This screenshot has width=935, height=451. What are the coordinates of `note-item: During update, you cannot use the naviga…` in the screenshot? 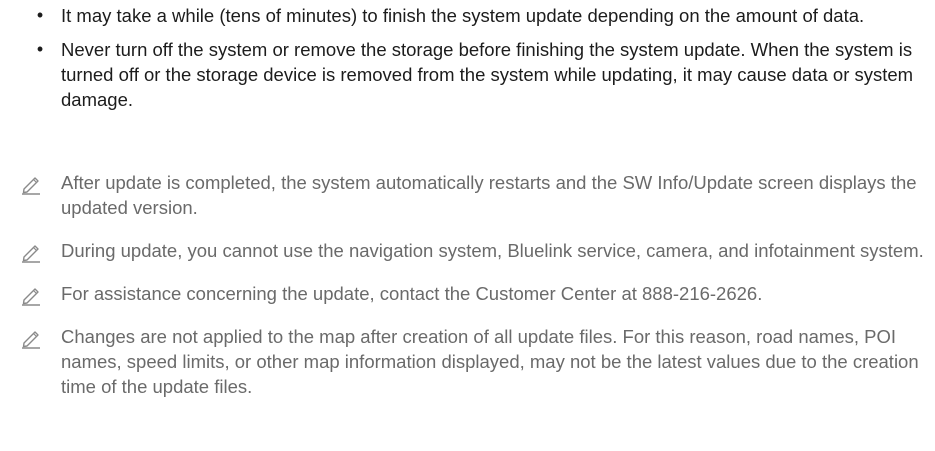 It's located at (472, 250).